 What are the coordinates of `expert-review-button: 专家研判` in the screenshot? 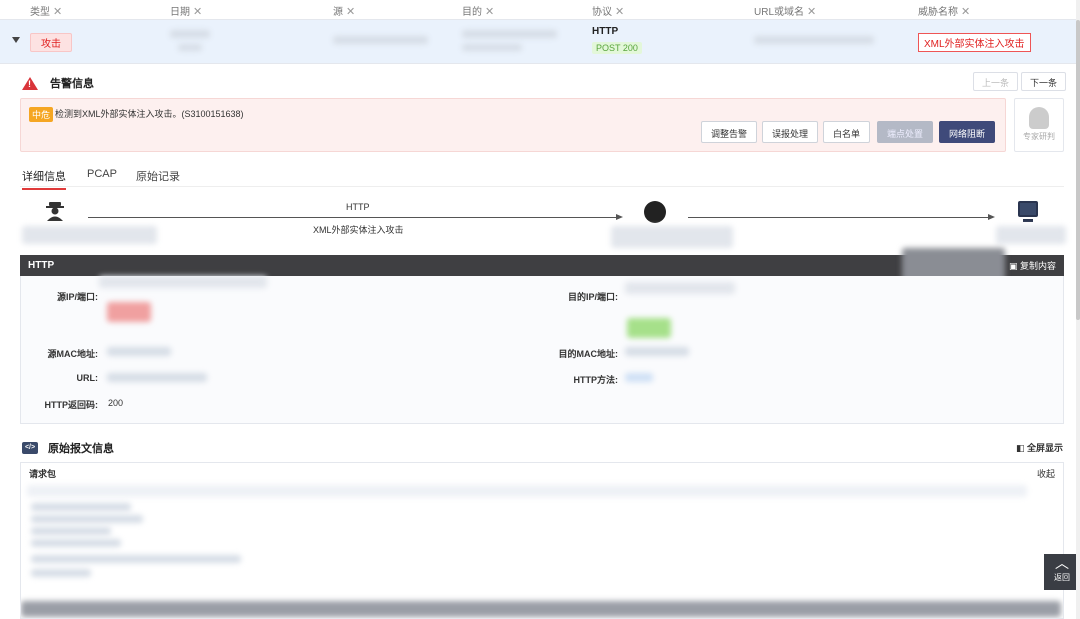 It's located at (1039, 125).